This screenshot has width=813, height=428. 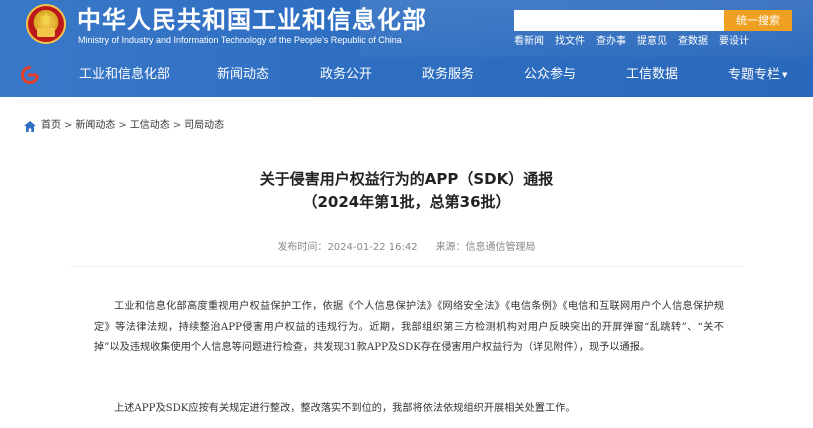 I want to click on chevron-down-icon: ▼, so click(x=785, y=75).